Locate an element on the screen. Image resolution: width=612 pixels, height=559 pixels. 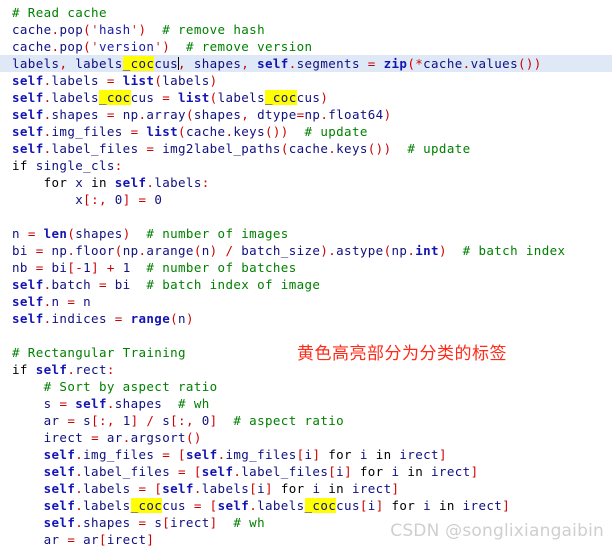
attribute-token: segments is located at coordinates (328, 63).